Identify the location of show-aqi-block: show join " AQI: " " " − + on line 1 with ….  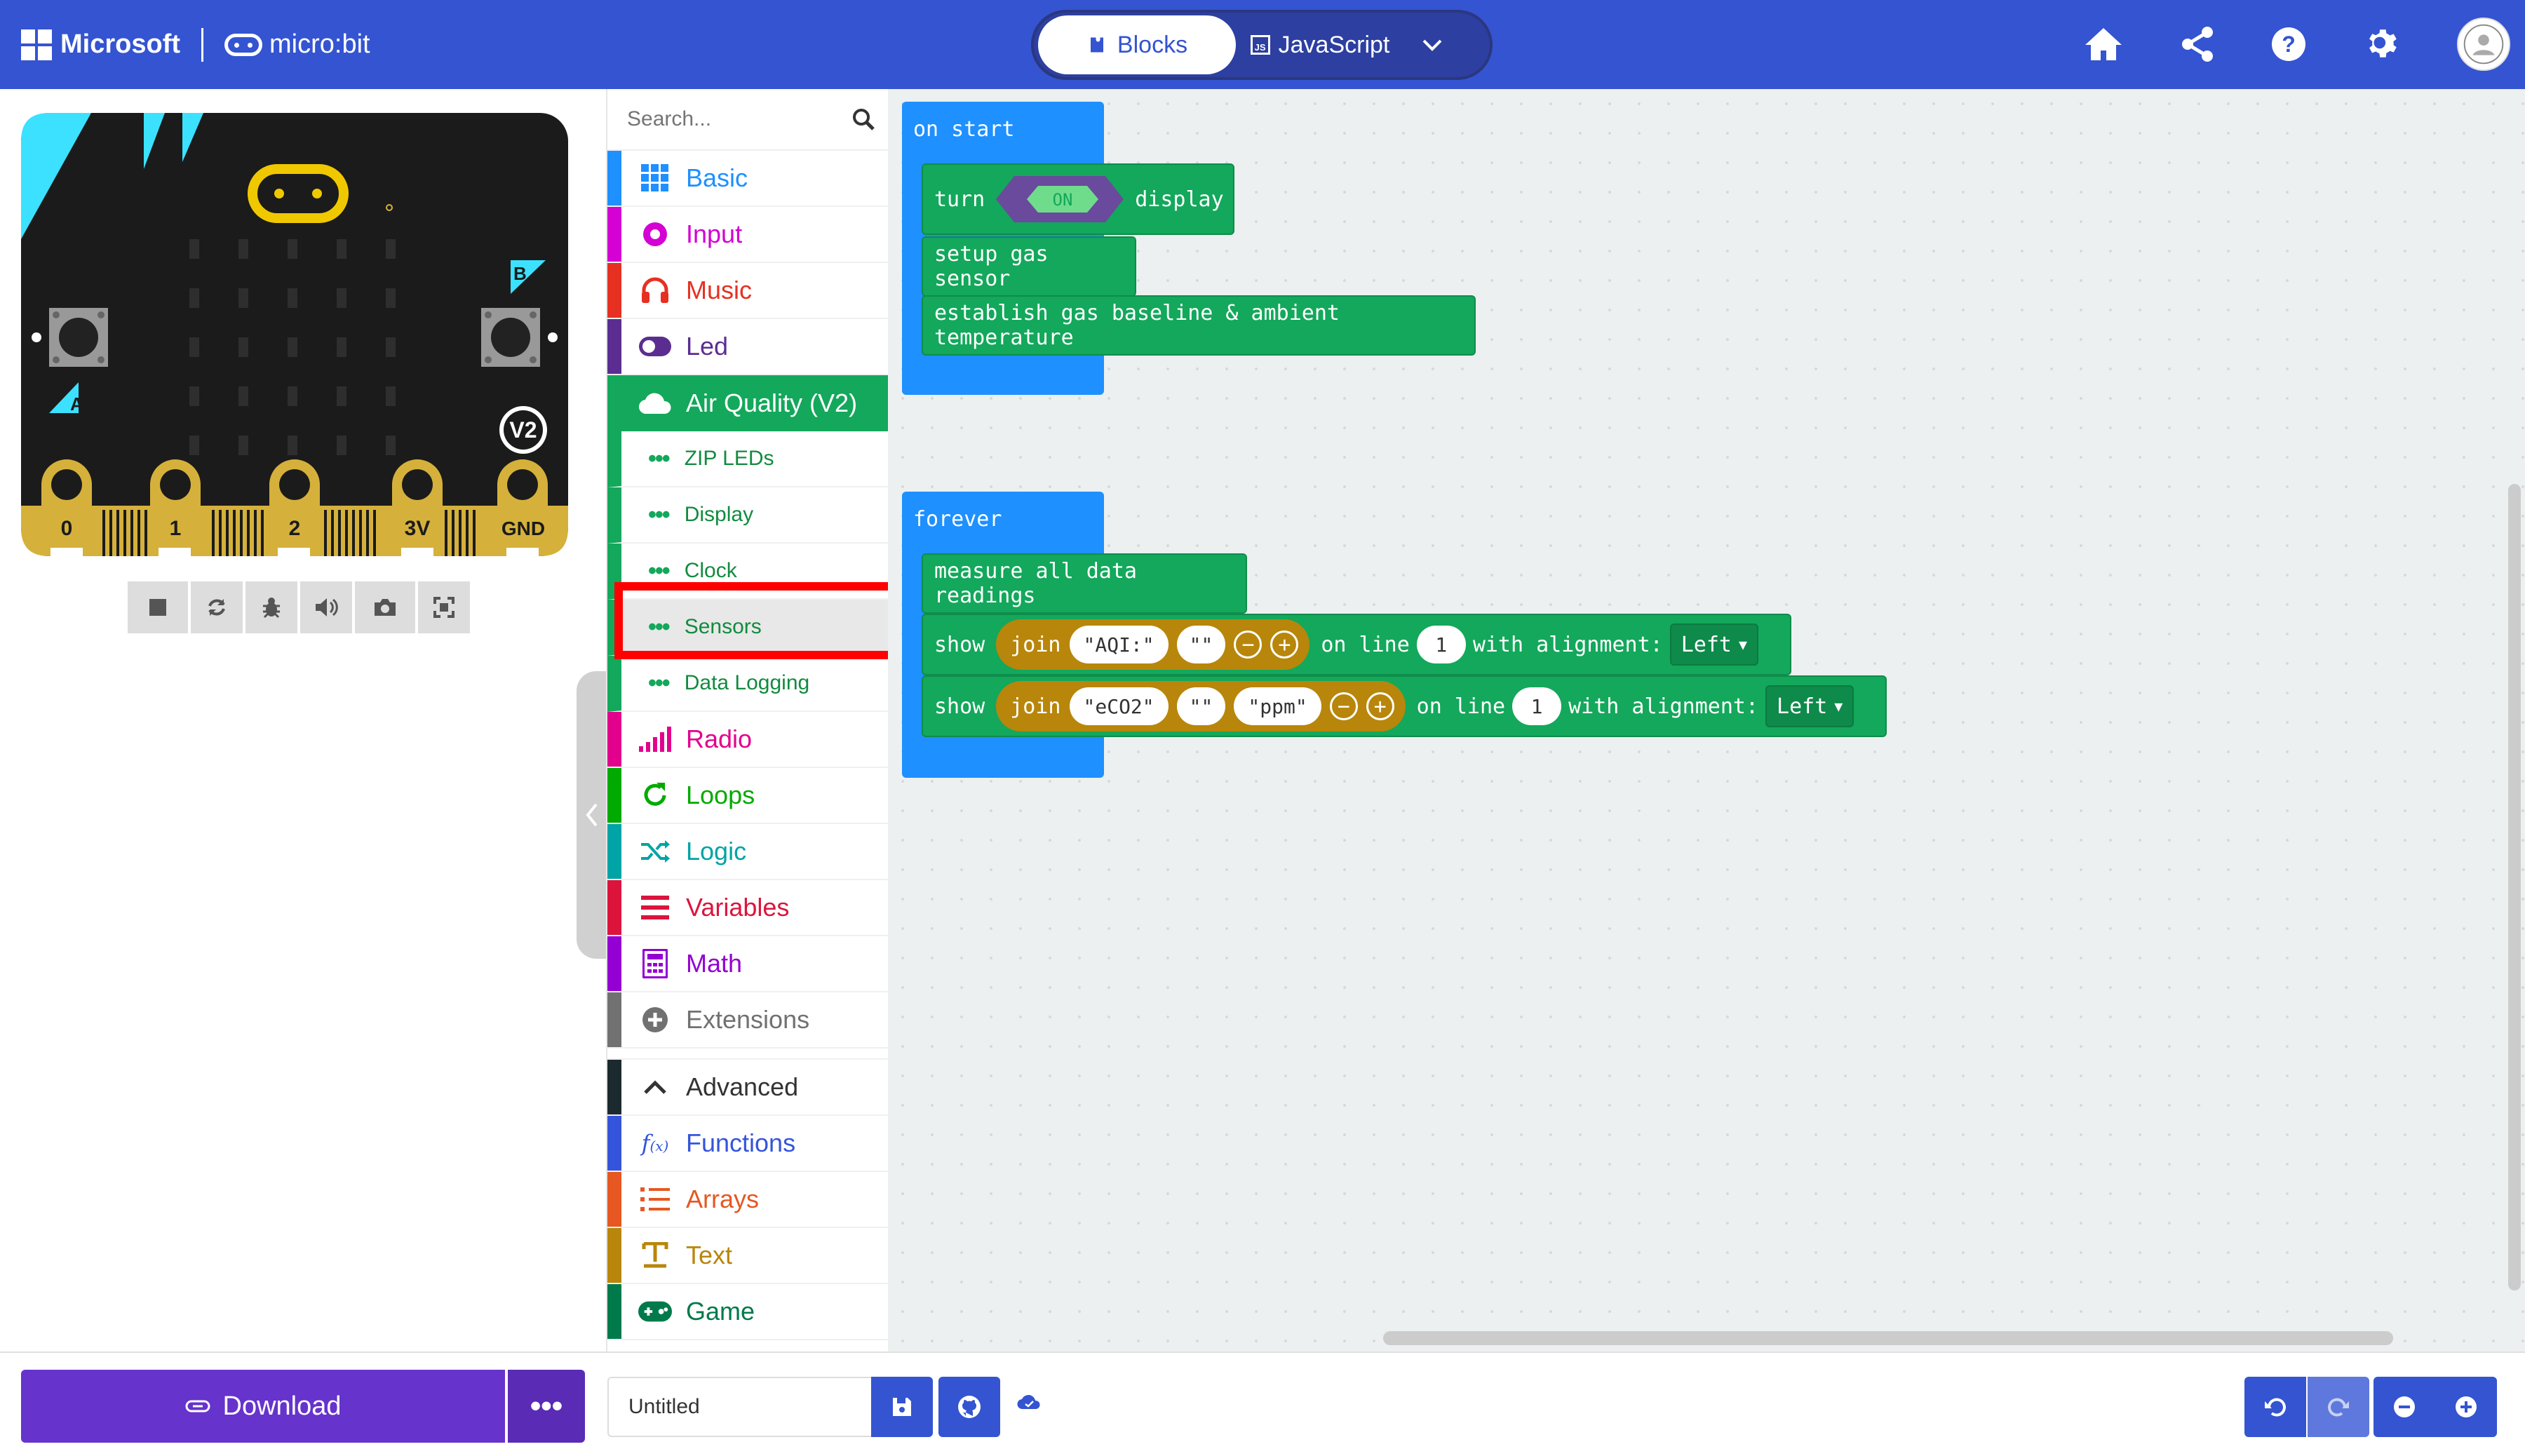
(1356, 644).